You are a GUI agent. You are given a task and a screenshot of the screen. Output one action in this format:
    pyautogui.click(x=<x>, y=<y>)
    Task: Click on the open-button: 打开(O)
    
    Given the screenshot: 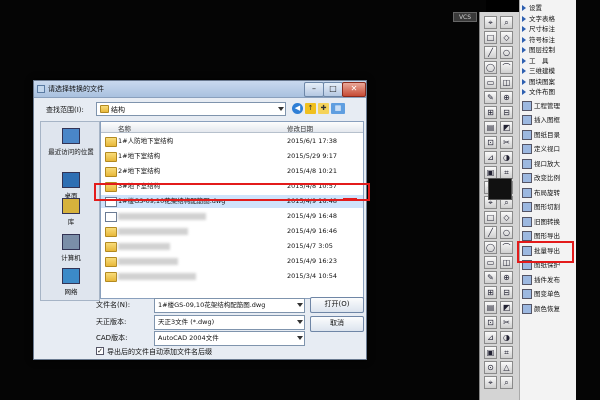 What is the action you would take?
    pyautogui.click(x=337, y=305)
    